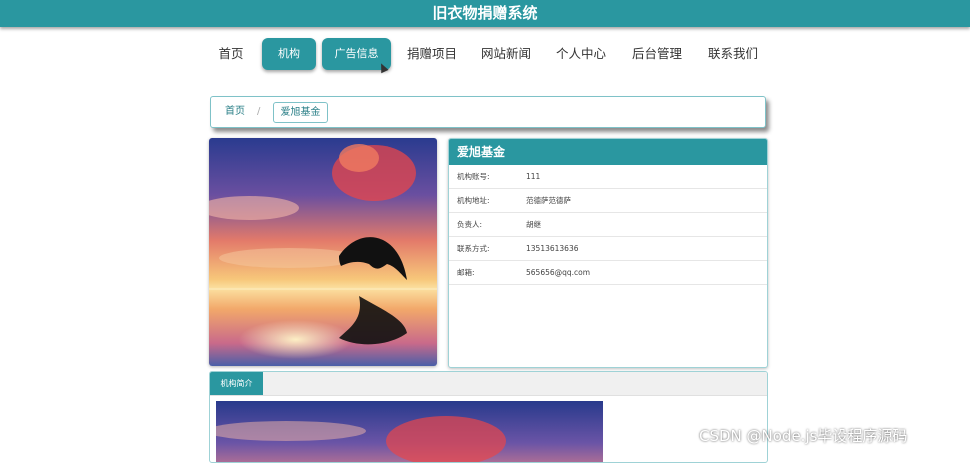 This screenshot has height=463, width=970. Describe the element at coordinates (289, 54) in the screenshot. I see `nav-item-organization: 机构` at that location.